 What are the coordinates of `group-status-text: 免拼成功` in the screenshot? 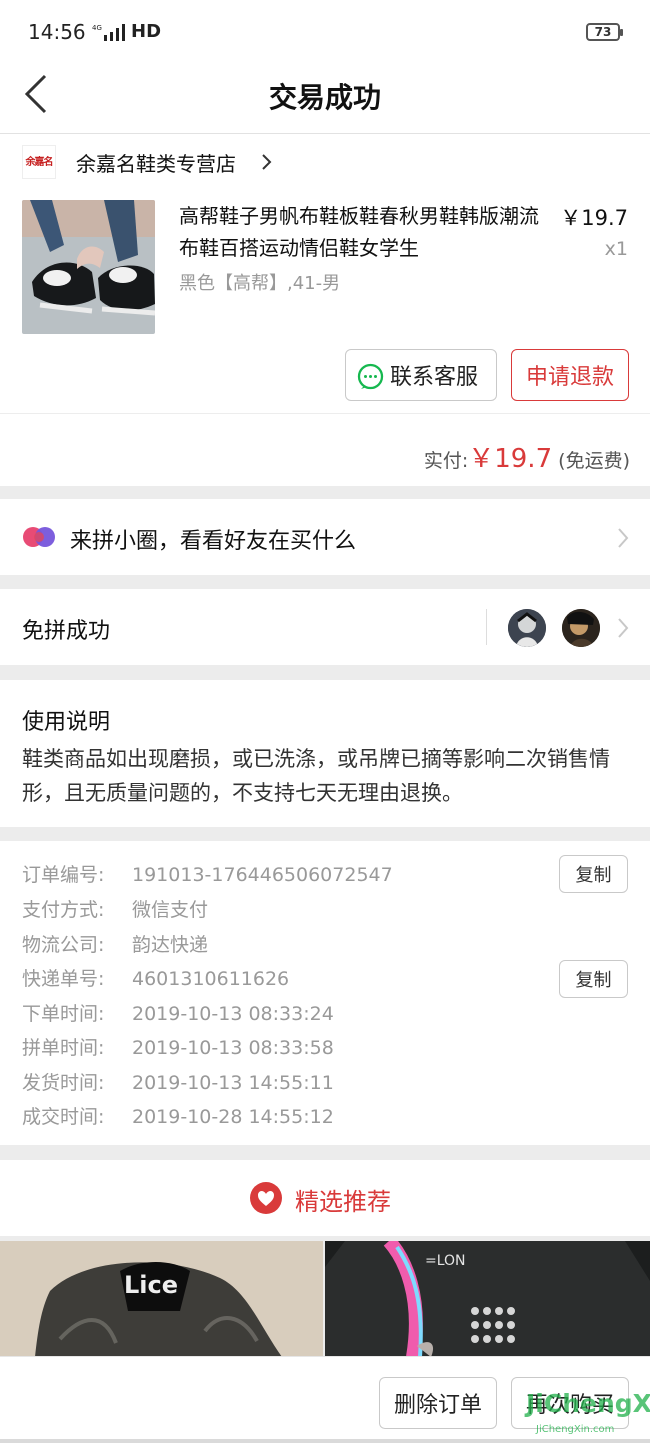 It's located at (66, 631).